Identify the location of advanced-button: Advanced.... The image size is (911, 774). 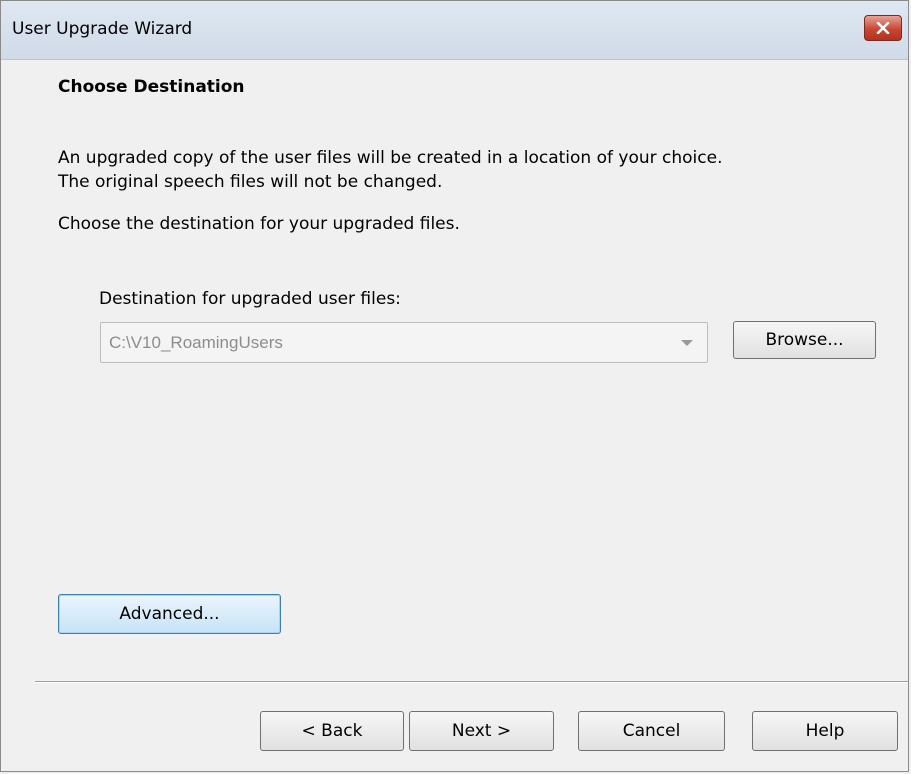
(169, 614).